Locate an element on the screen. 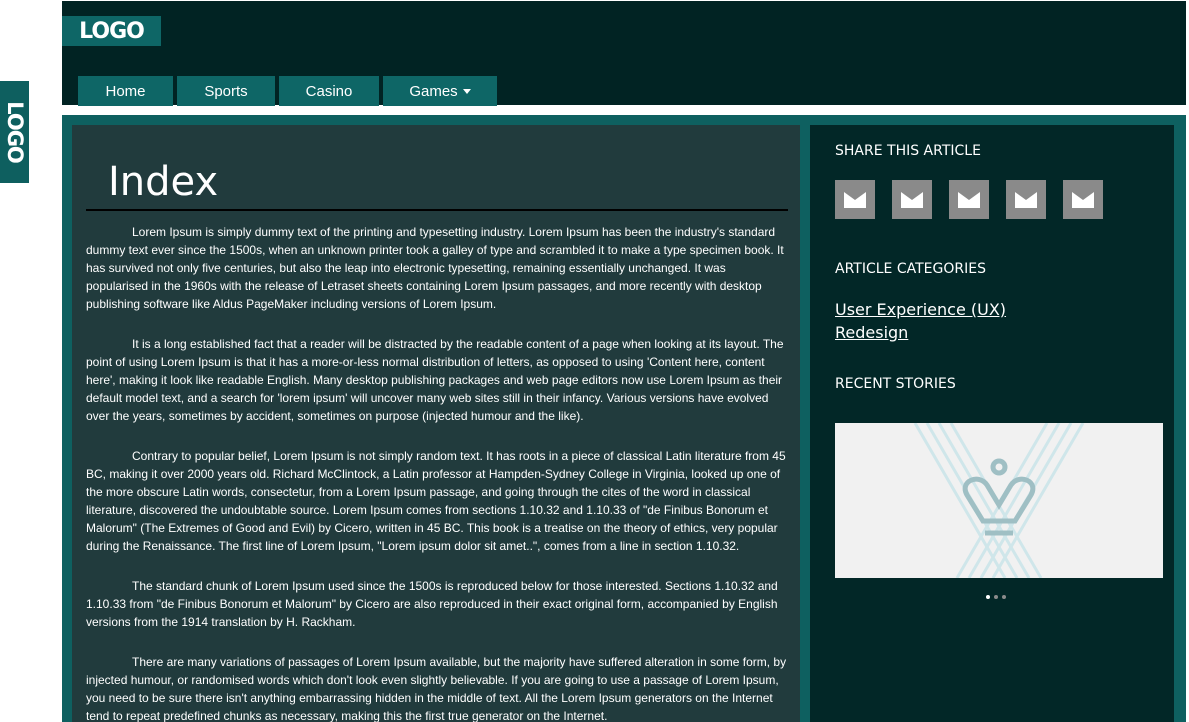 The height and width of the screenshot is (722, 1189). nav-item-label: Casino is located at coordinates (329, 91).